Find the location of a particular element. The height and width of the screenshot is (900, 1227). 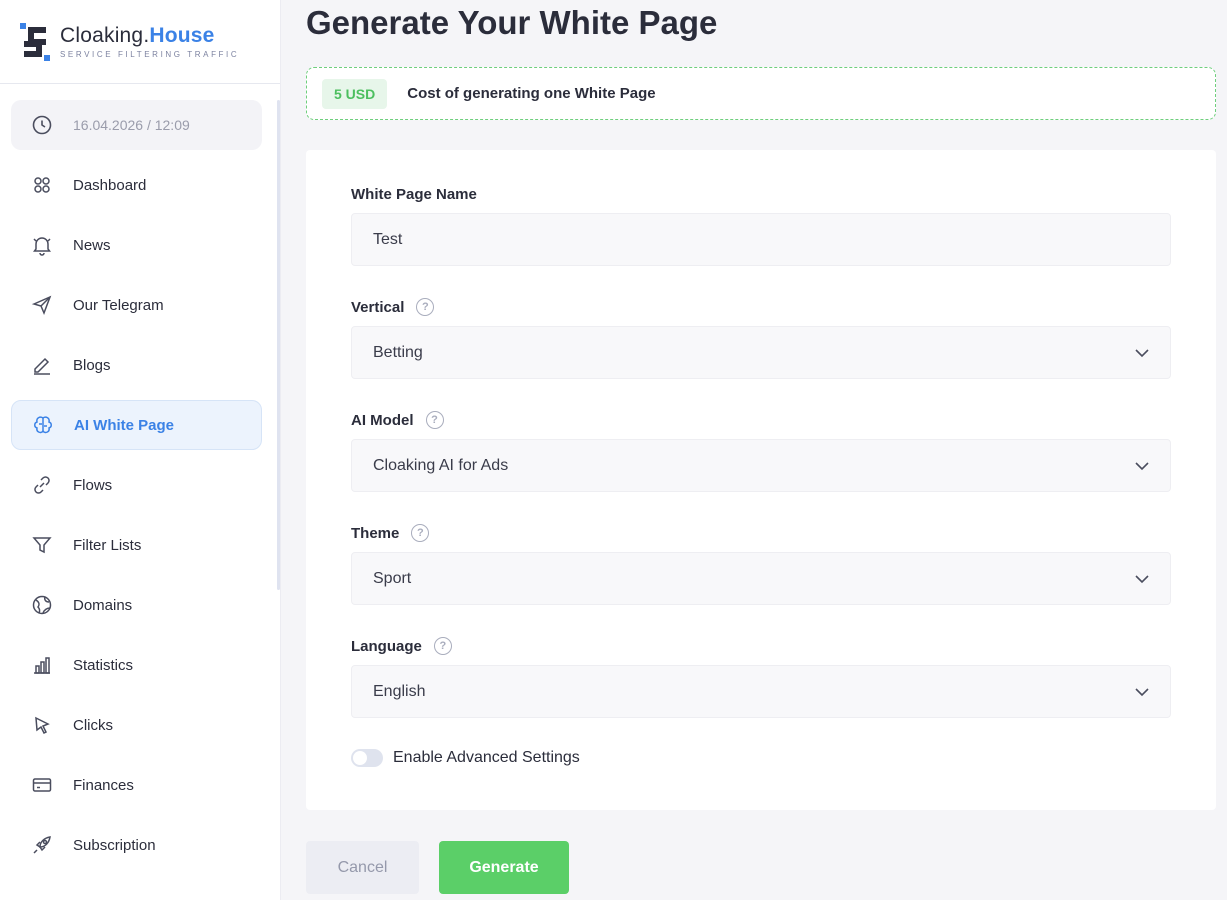

rocket-icon is located at coordinates (42, 845).